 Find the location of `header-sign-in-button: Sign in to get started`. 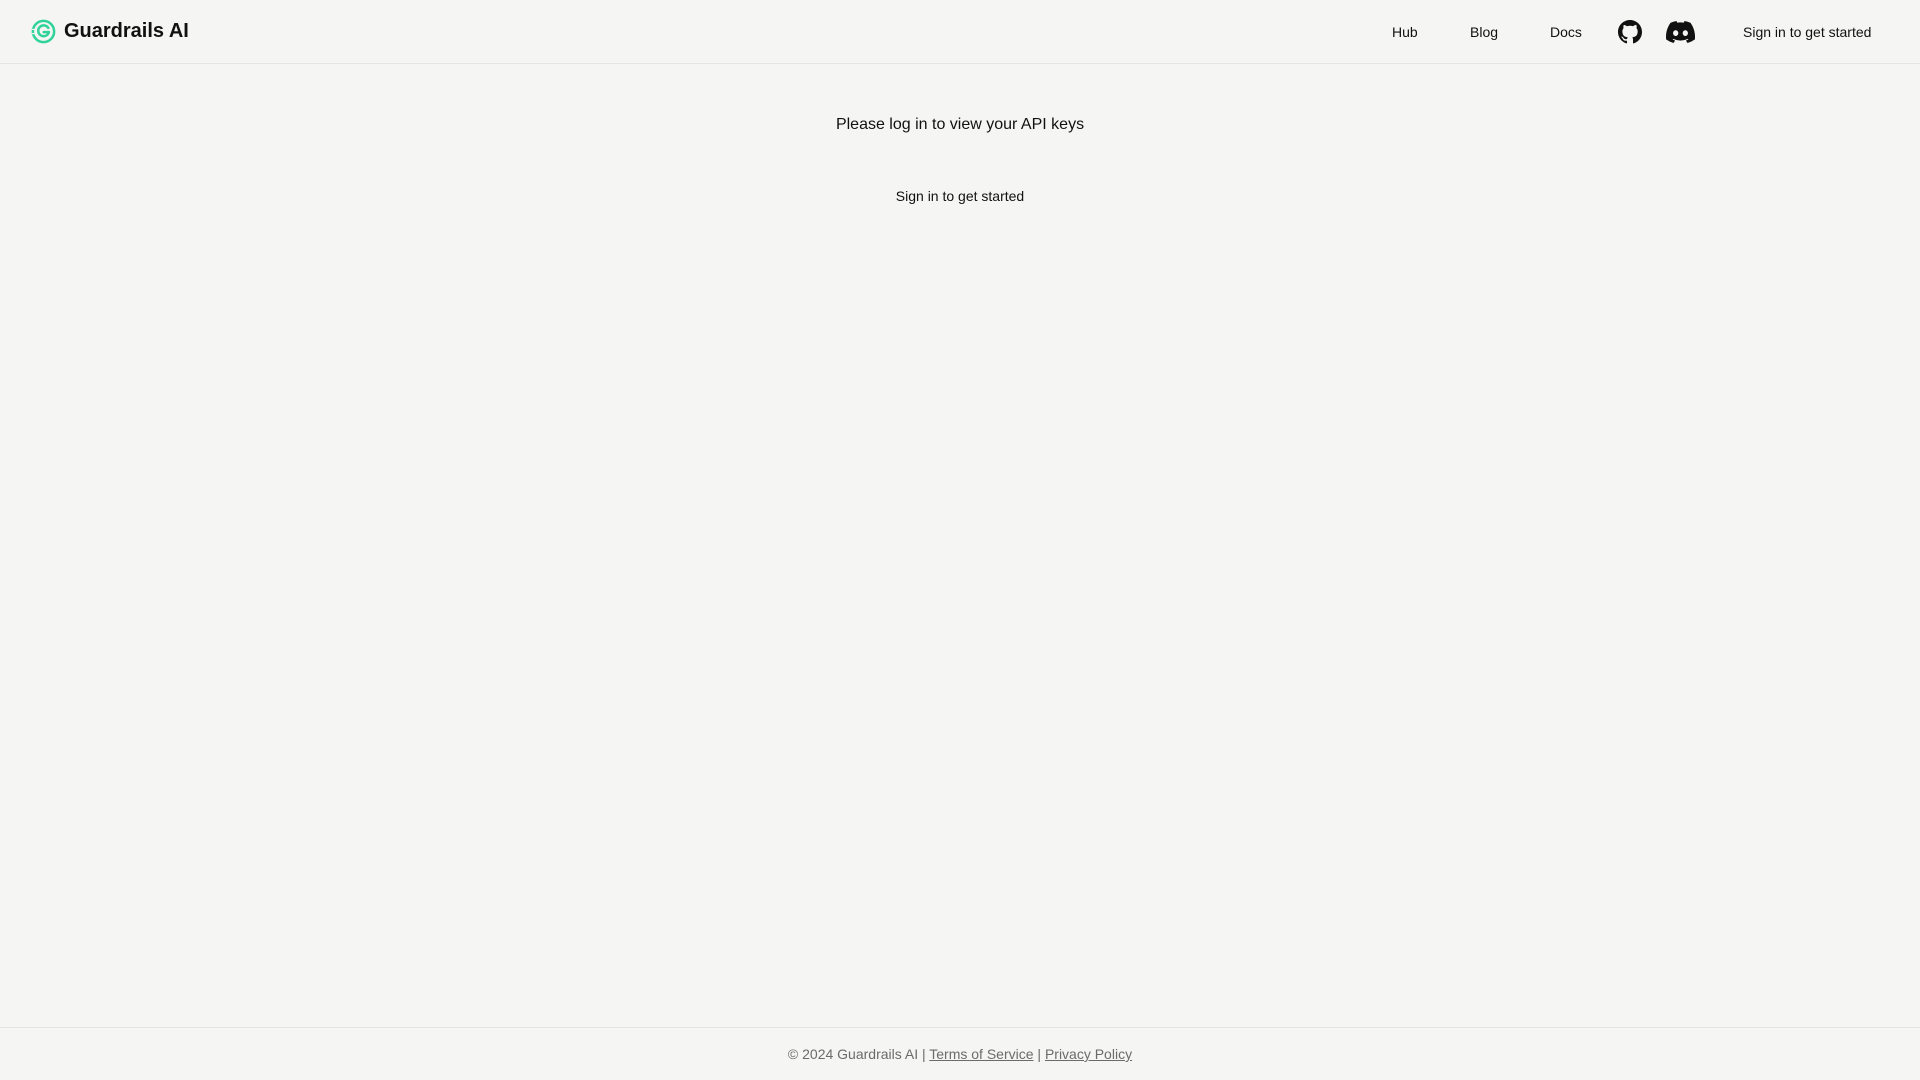

header-sign-in-button: Sign in to get started is located at coordinates (1807, 32).